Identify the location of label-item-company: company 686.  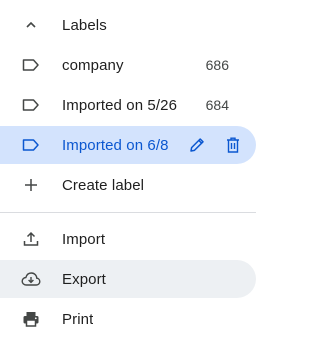
(128, 65).